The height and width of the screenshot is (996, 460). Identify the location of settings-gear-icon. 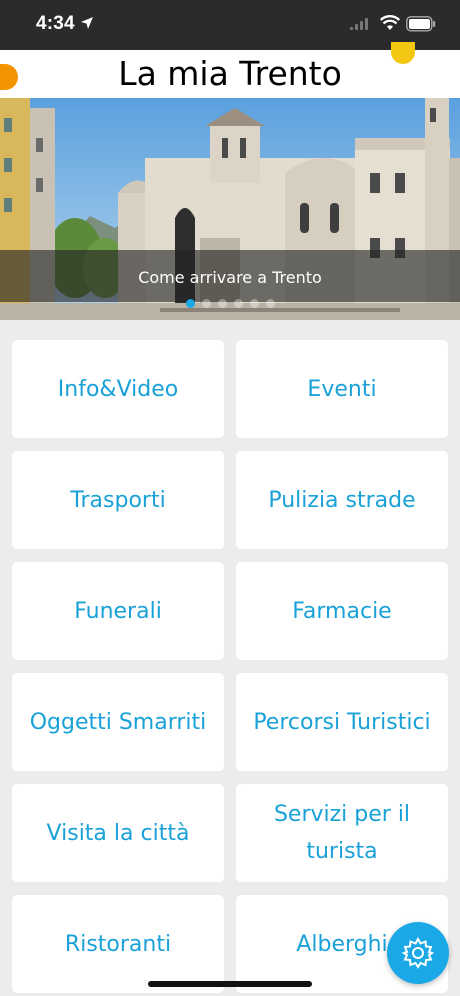
(418, 952).